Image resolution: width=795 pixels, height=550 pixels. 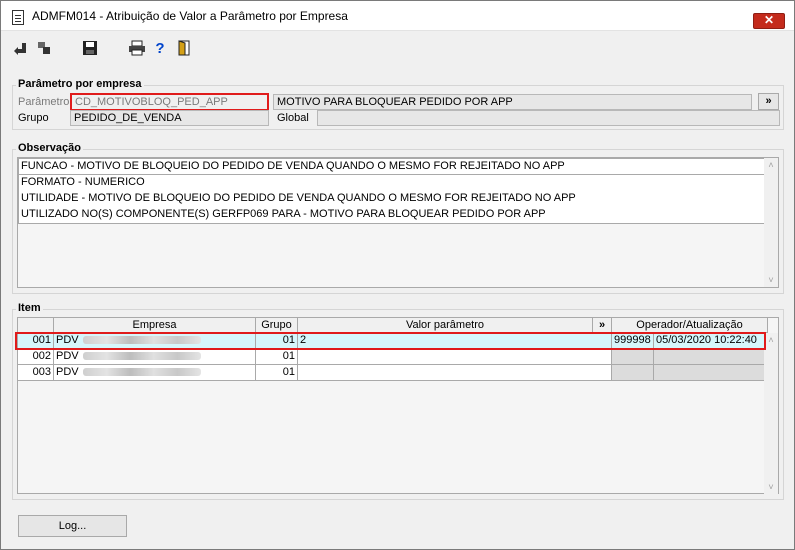 I want to click on grupo-label: Grupo, so click(x=33, y=118).